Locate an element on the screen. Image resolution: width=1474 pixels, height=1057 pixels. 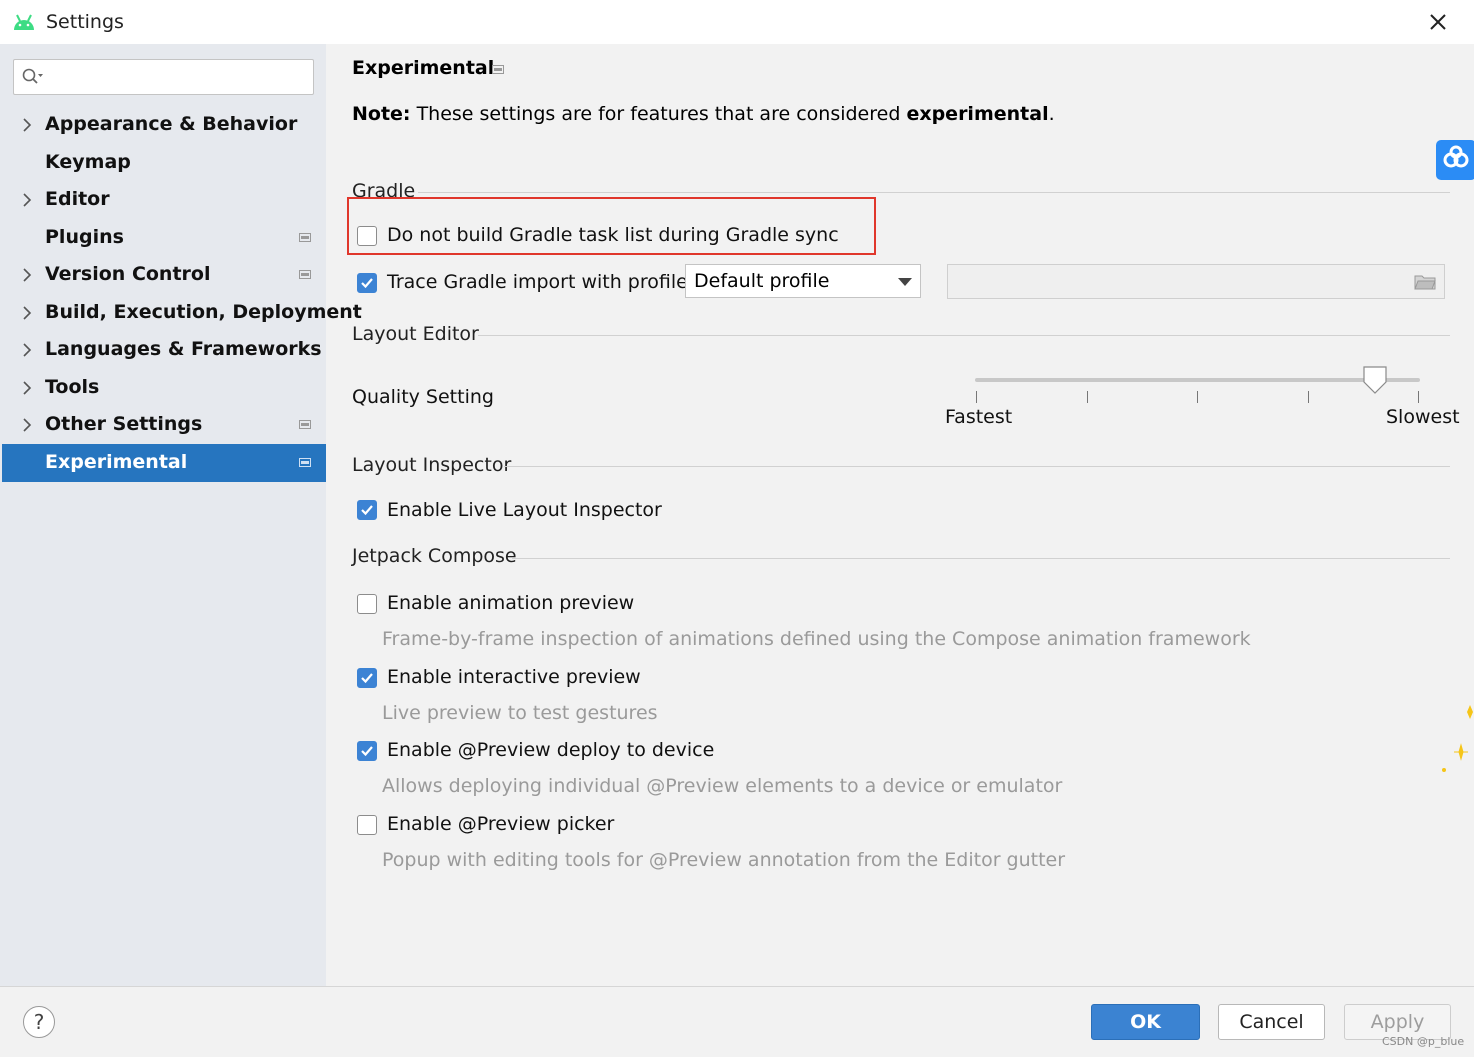
sidebar-item: Languages & Frameworks is located at coordinates (164, 350).